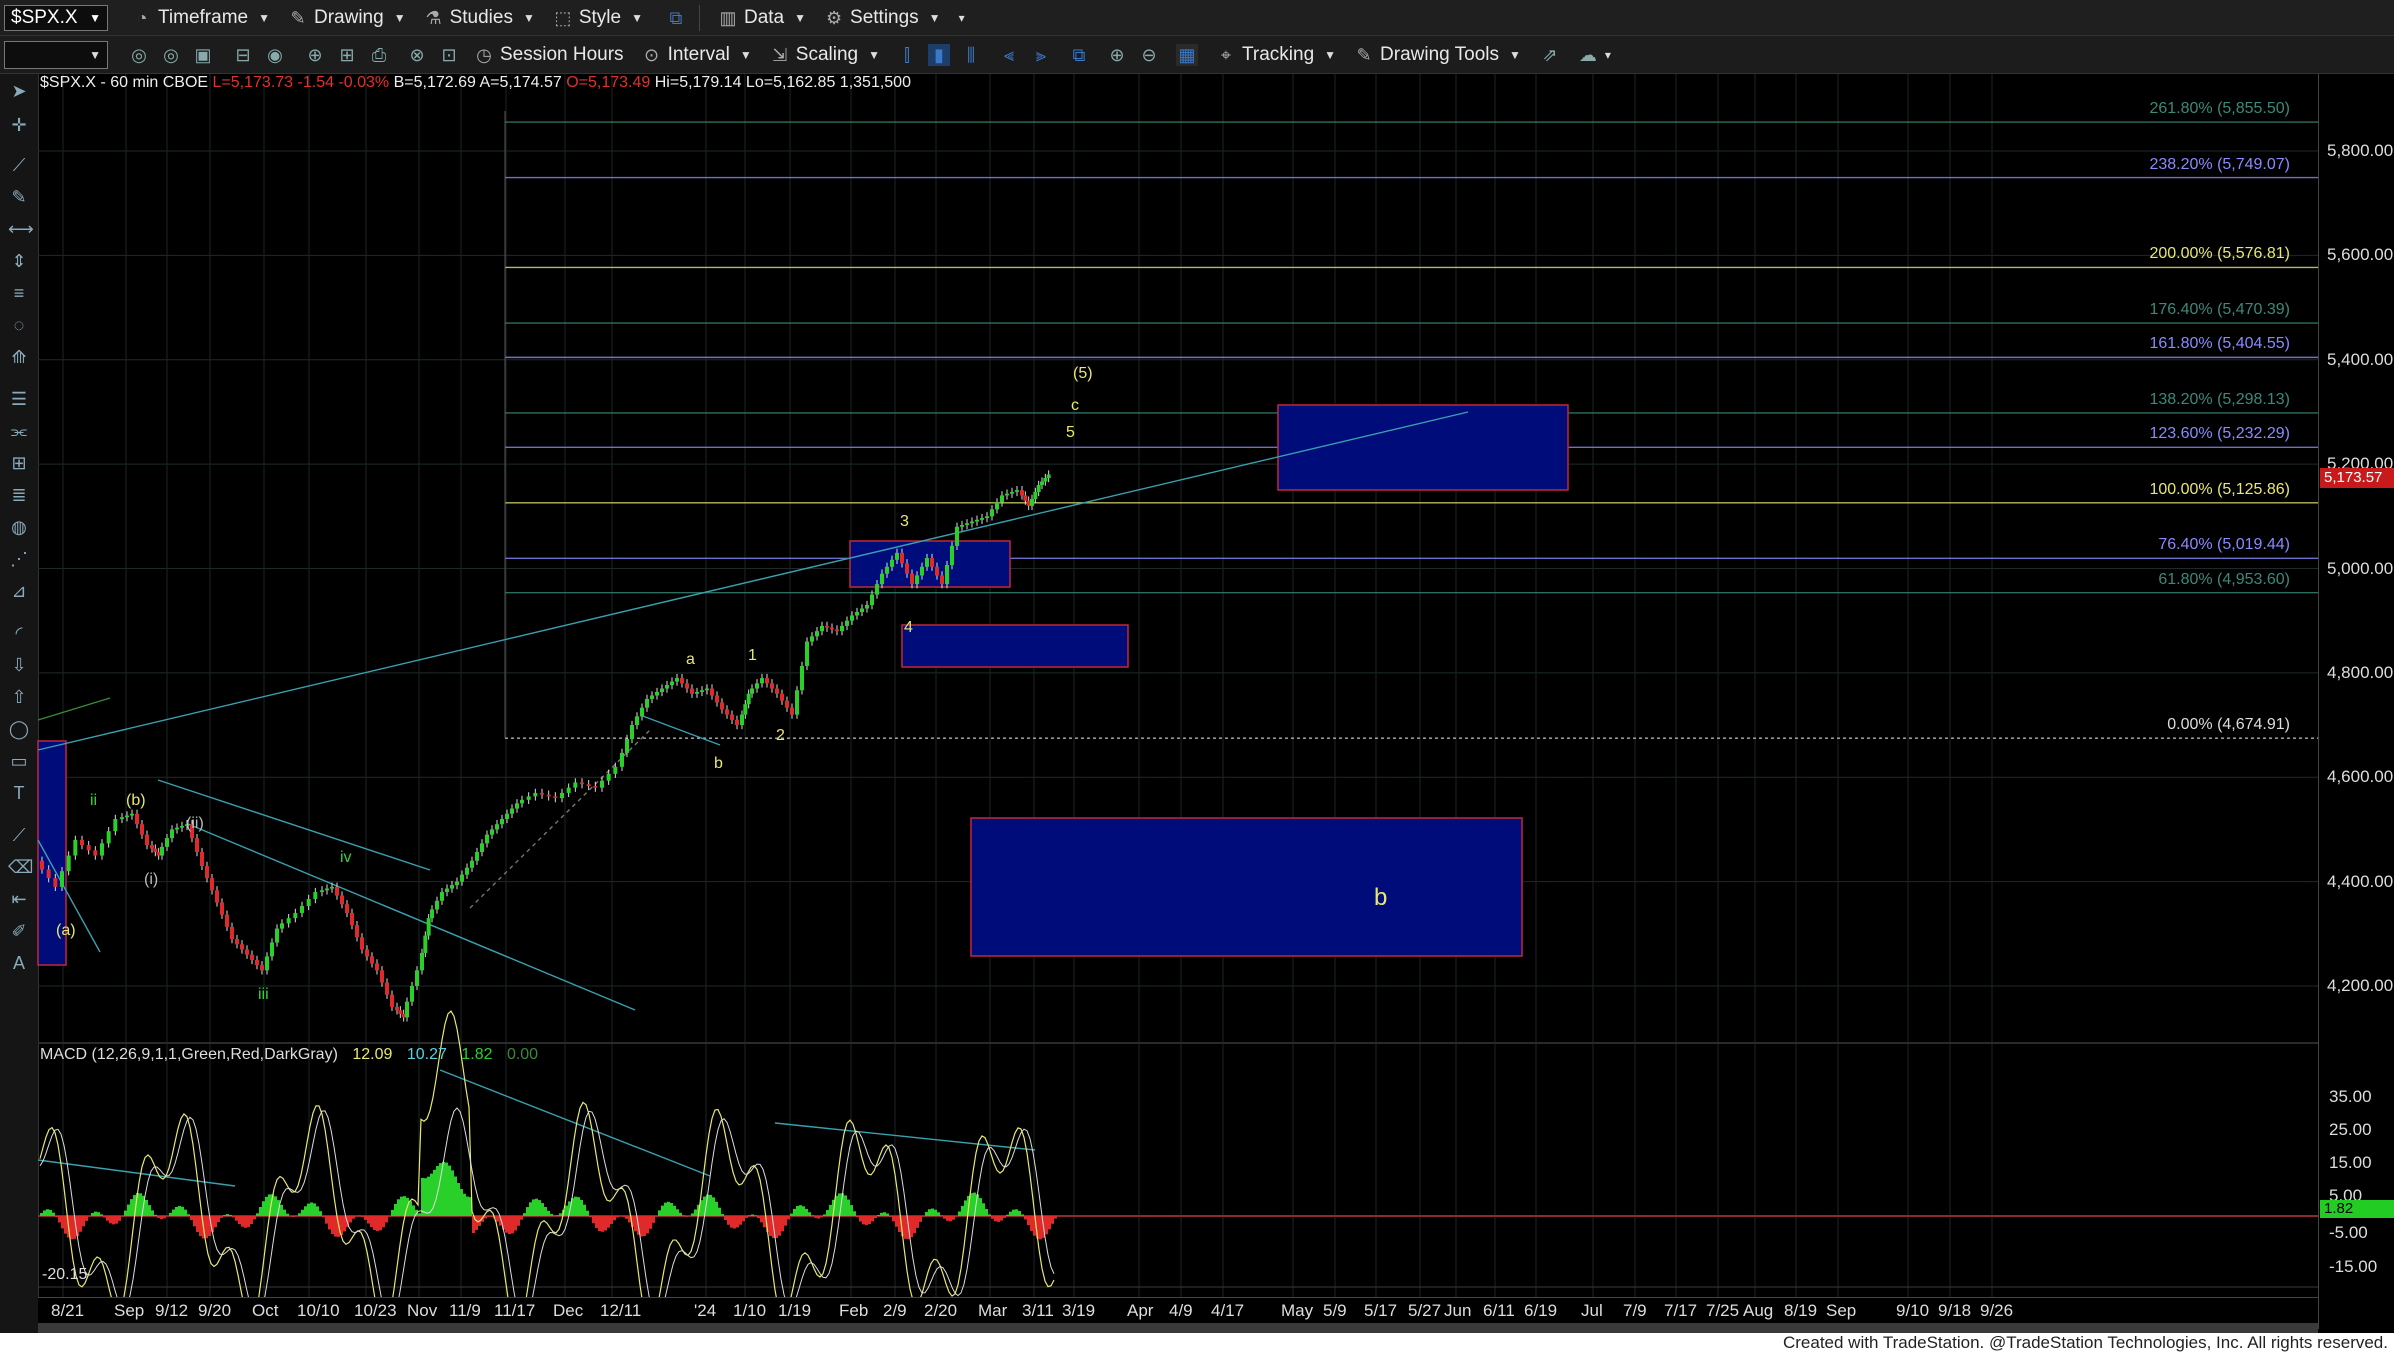 This screenshot has height=1353, width=2394. What do you see at coordinates (705, 1310) in the screenshot?
I see `time-tick-label: '24` at bounding box center [705, 1310].